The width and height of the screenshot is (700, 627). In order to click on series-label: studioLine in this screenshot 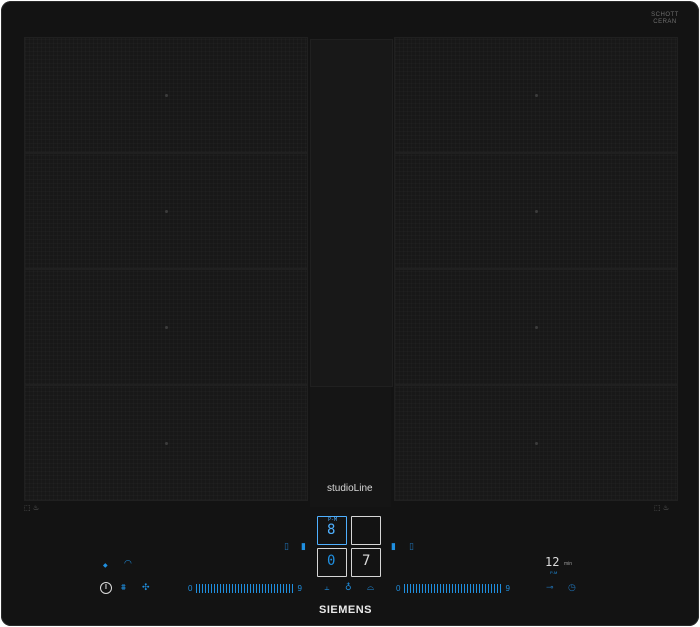, I will do `click(350, 488)`.